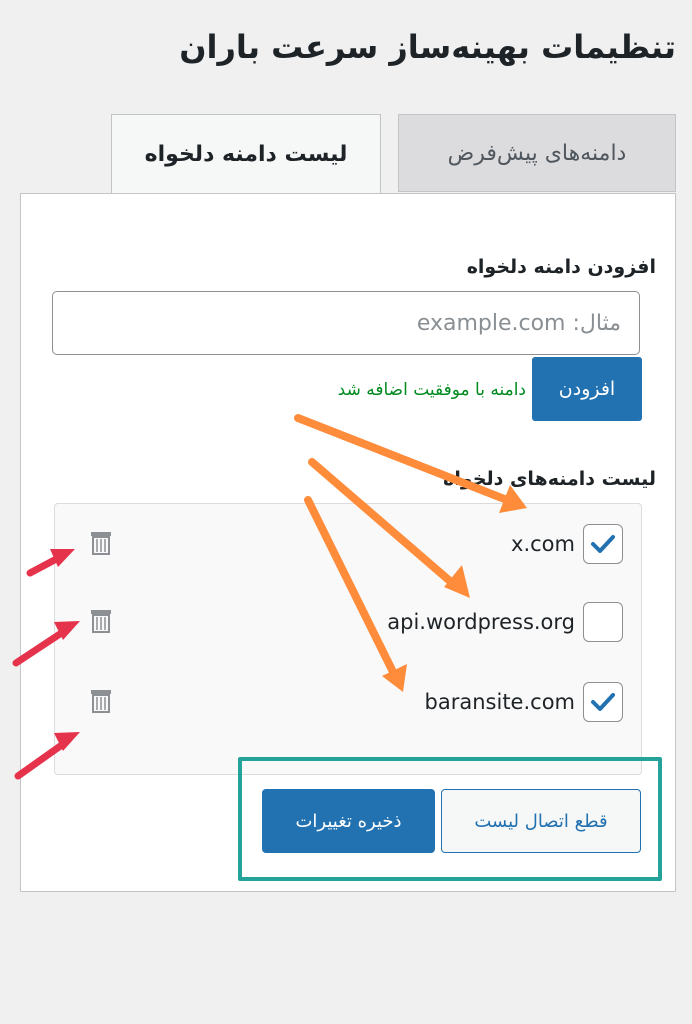  Describe the element at coordinates (348, 546) in the screenshot. I see `list-item: x.com` at that location.